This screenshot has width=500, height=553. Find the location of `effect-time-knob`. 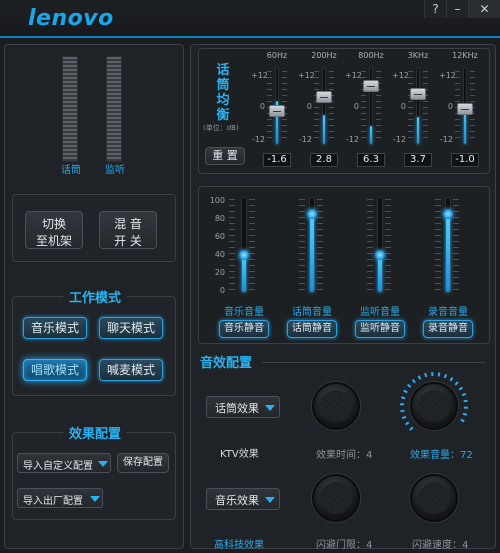

effect-time-knob is located at coordinates (336, 406).